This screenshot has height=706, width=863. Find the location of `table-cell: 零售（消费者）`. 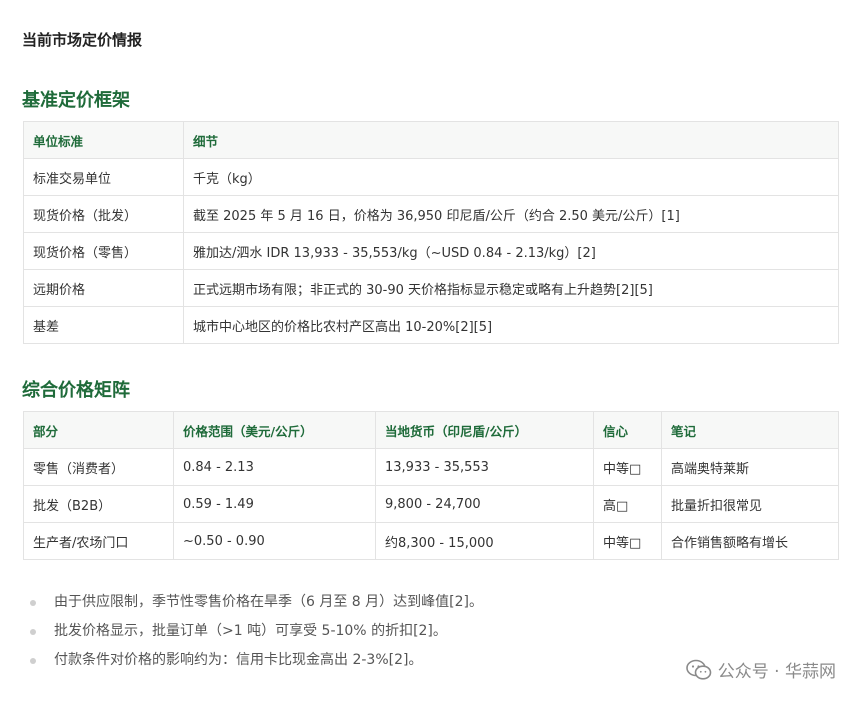

table-cell: 零售（消费者） is located at coordinates (98, 467).